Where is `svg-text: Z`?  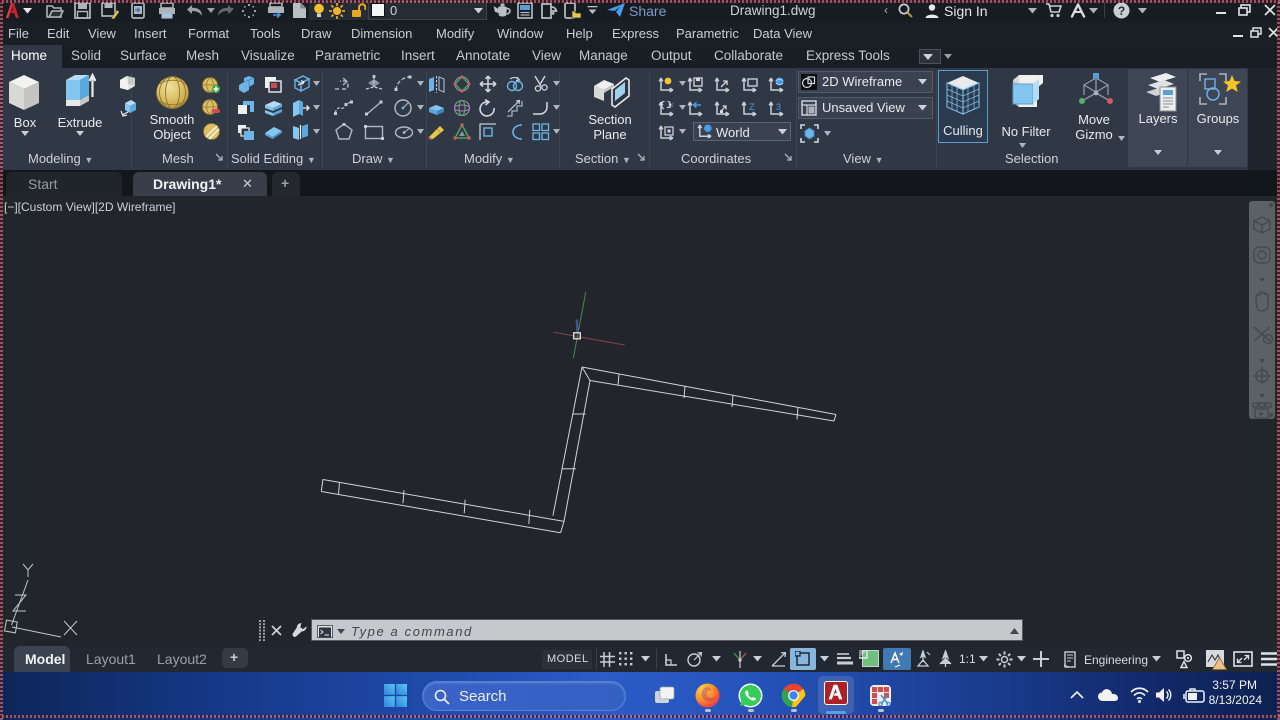 svg-text: Z is located at coordinates (752, 107).